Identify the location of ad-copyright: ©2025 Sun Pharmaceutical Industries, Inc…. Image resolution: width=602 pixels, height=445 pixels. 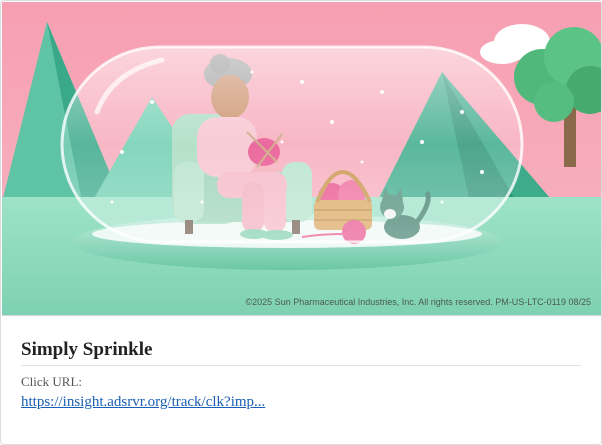
(418, 302).